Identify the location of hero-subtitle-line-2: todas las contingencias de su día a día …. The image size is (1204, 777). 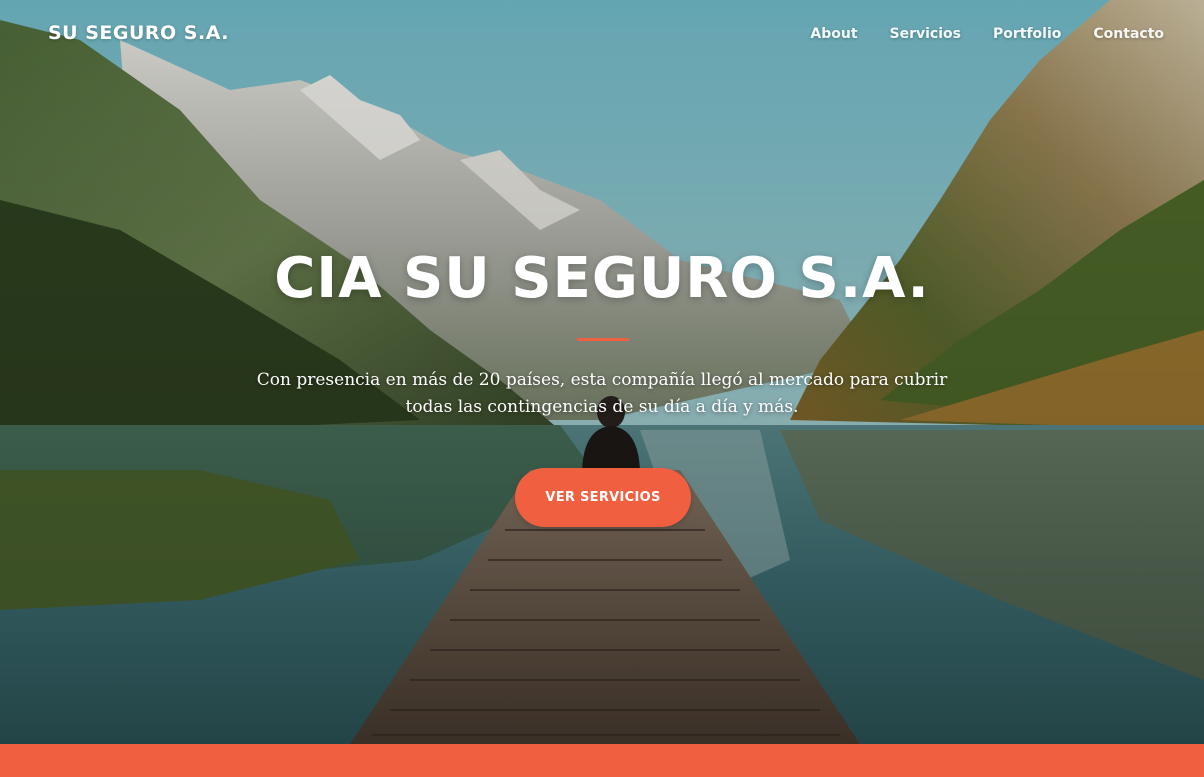
(602, 407).